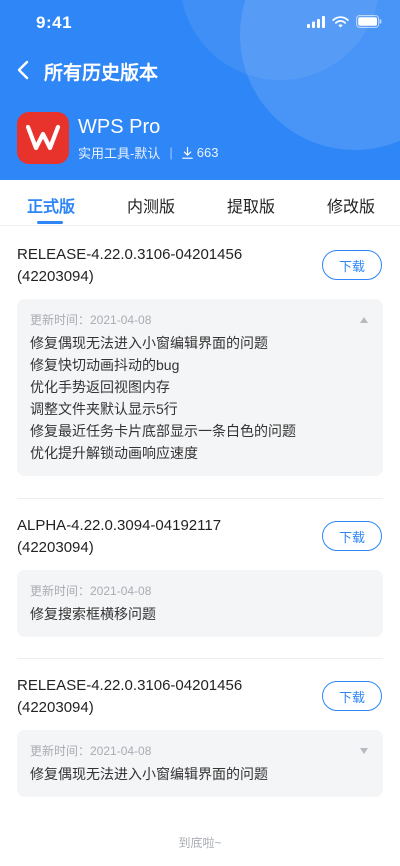  I want to click on version-title: ALPHA-4.22.0.3094-04192117 (42203094), so click(162, 537).